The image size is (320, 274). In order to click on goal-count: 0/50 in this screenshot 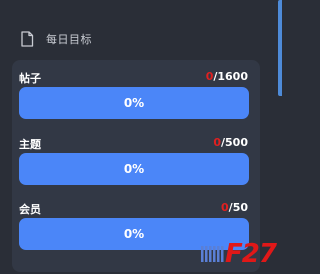, I will do `click(234, 207)`.